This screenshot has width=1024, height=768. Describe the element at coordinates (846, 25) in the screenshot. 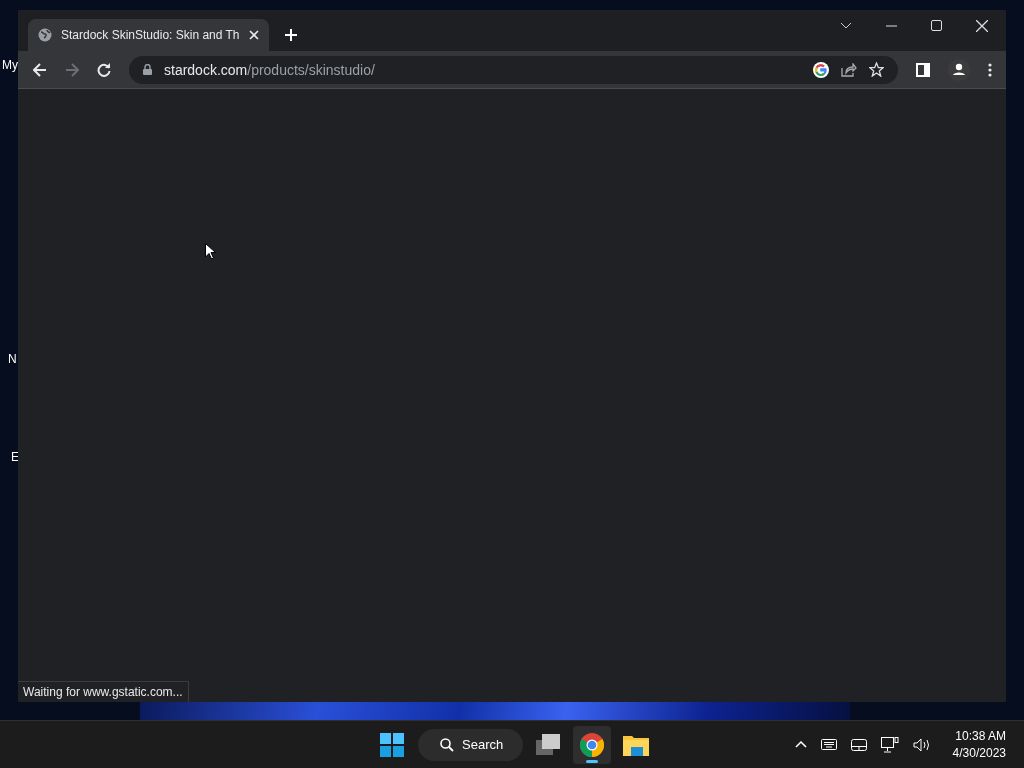

I see `chevron-down-icon` at that location.